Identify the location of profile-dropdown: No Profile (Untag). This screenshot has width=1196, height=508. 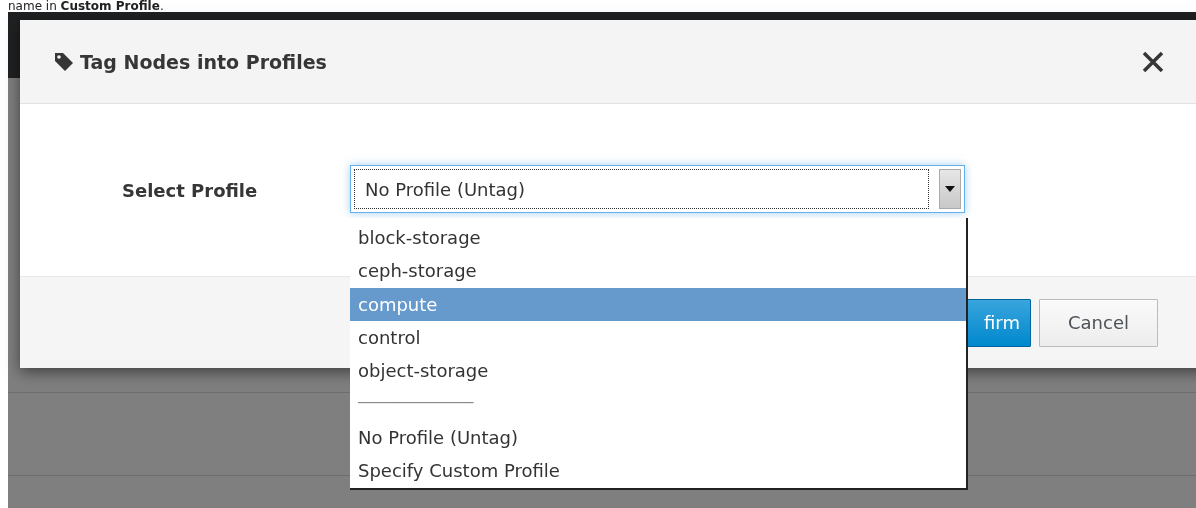
(657, 189).